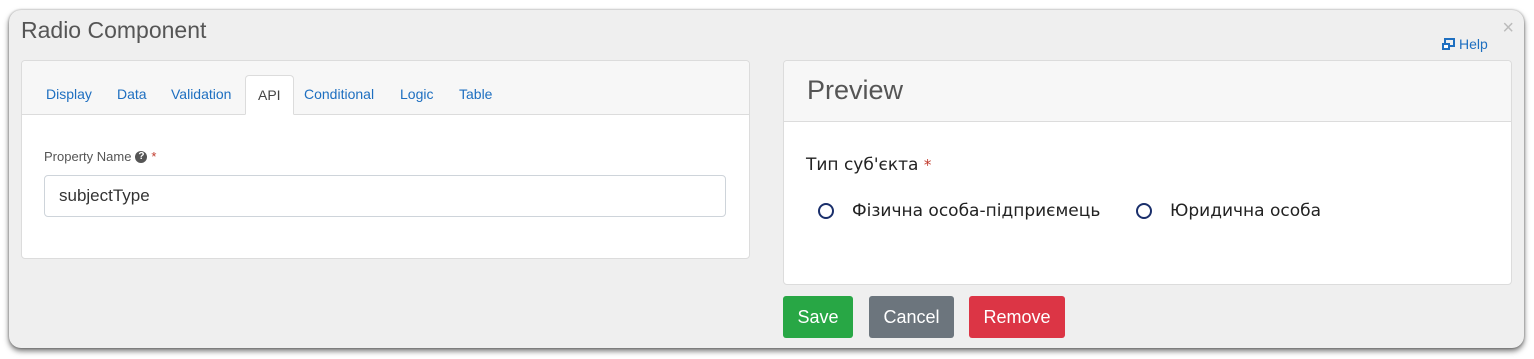 Image resolution: width=1534 pixels, height=359 pixels. I want to click on tab-validation: Validation, so click(201, 94).